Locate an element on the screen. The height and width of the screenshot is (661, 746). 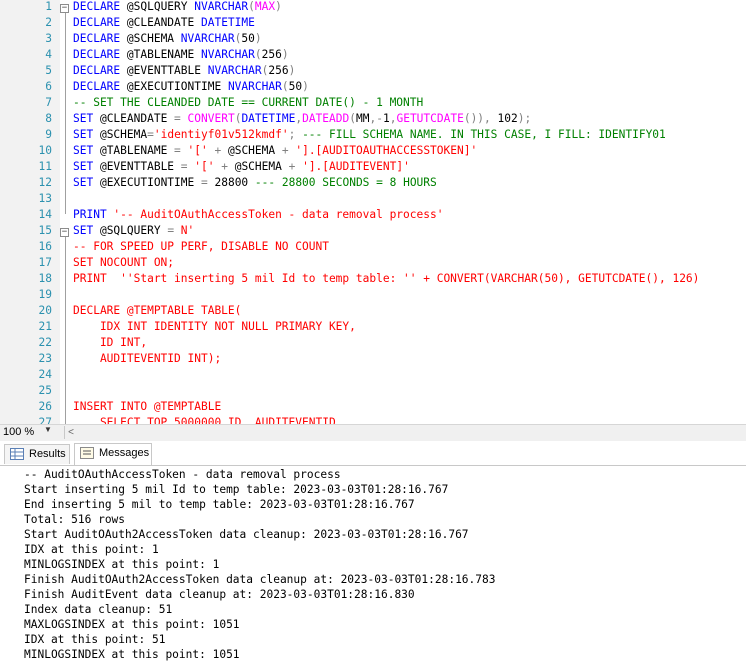
code-token: GETUTCDATE is located at coordinates (430, 118).